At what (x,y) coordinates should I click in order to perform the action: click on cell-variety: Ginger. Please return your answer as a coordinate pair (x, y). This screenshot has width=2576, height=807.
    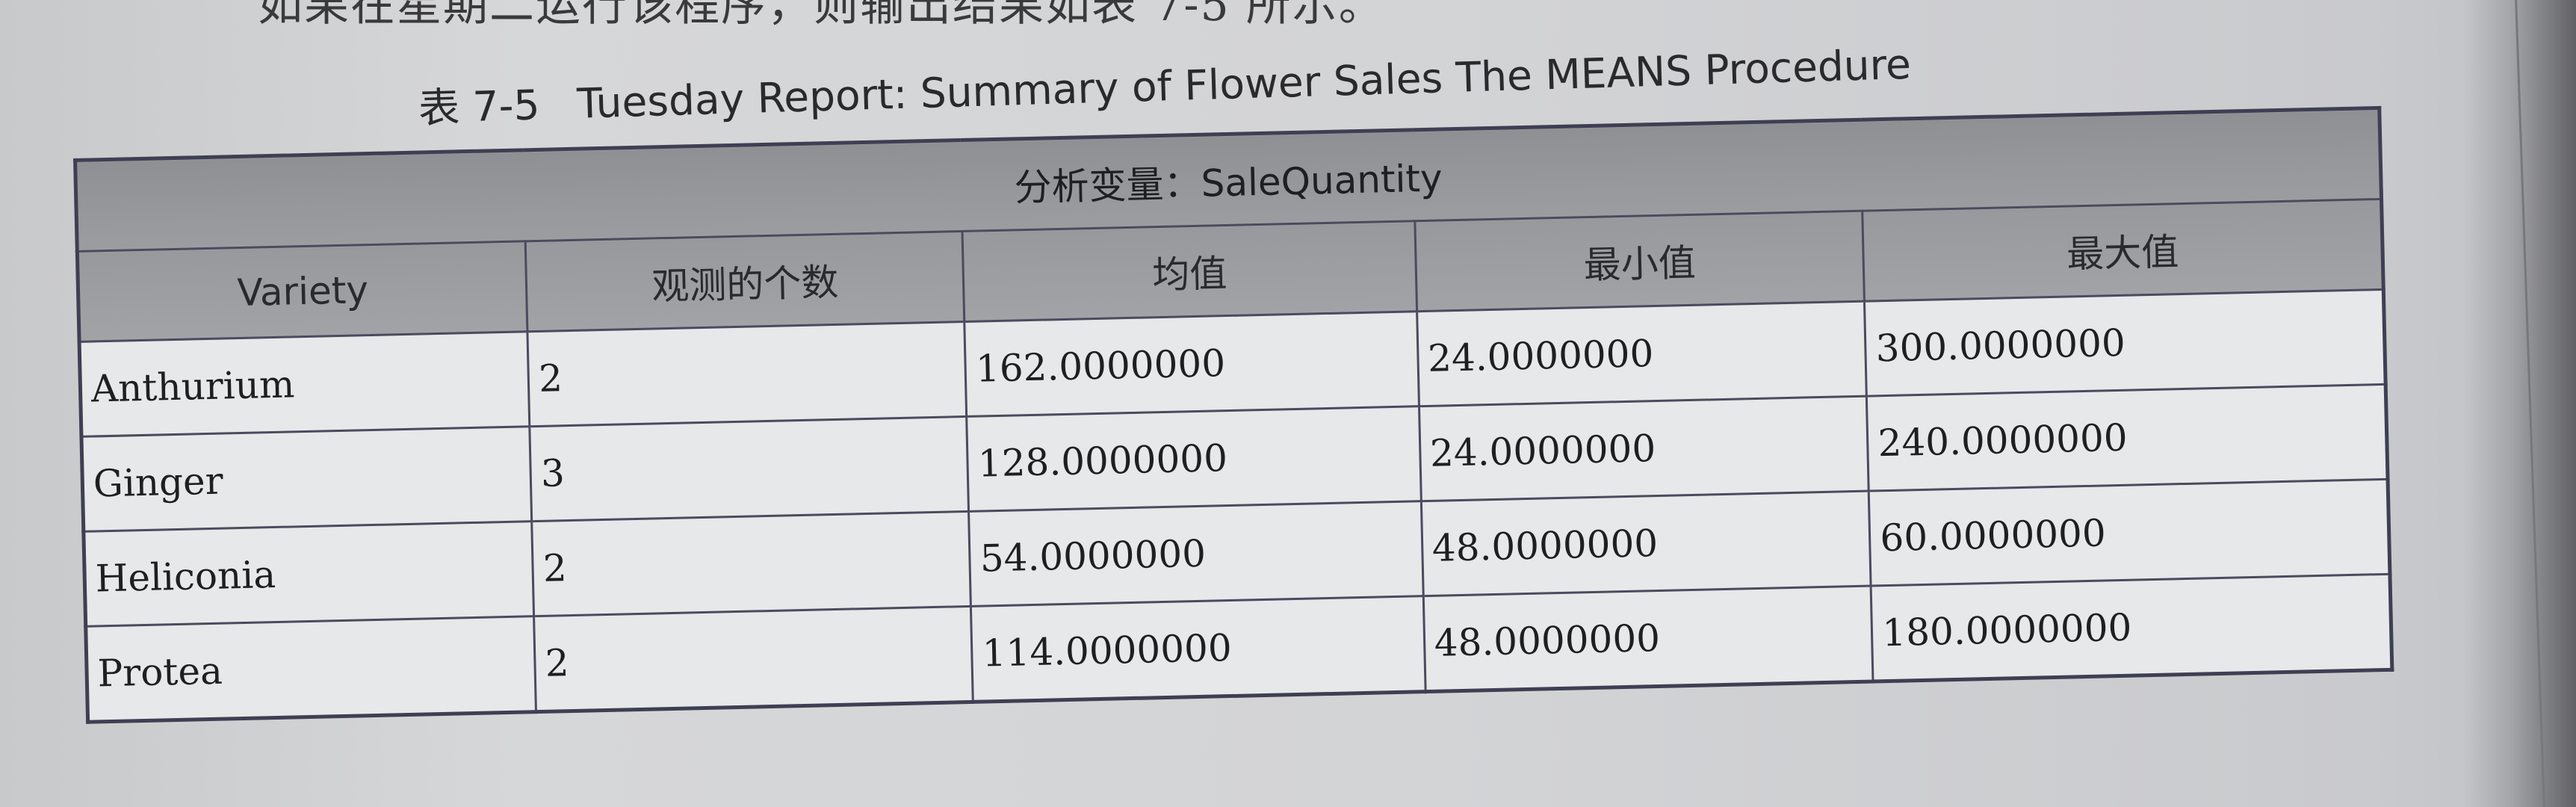
    Looking at the image, I should click on (306, 479).